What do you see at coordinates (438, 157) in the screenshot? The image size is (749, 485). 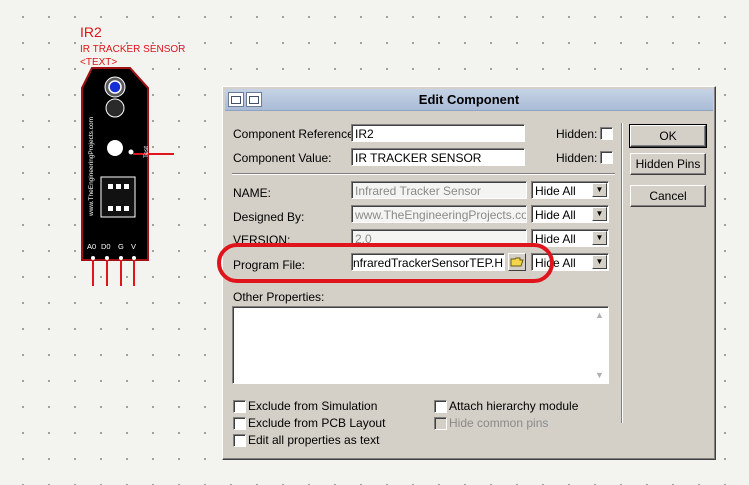 I see `component-value-input: IR TRACKER SENSOR` at bounding box center [438, 157].